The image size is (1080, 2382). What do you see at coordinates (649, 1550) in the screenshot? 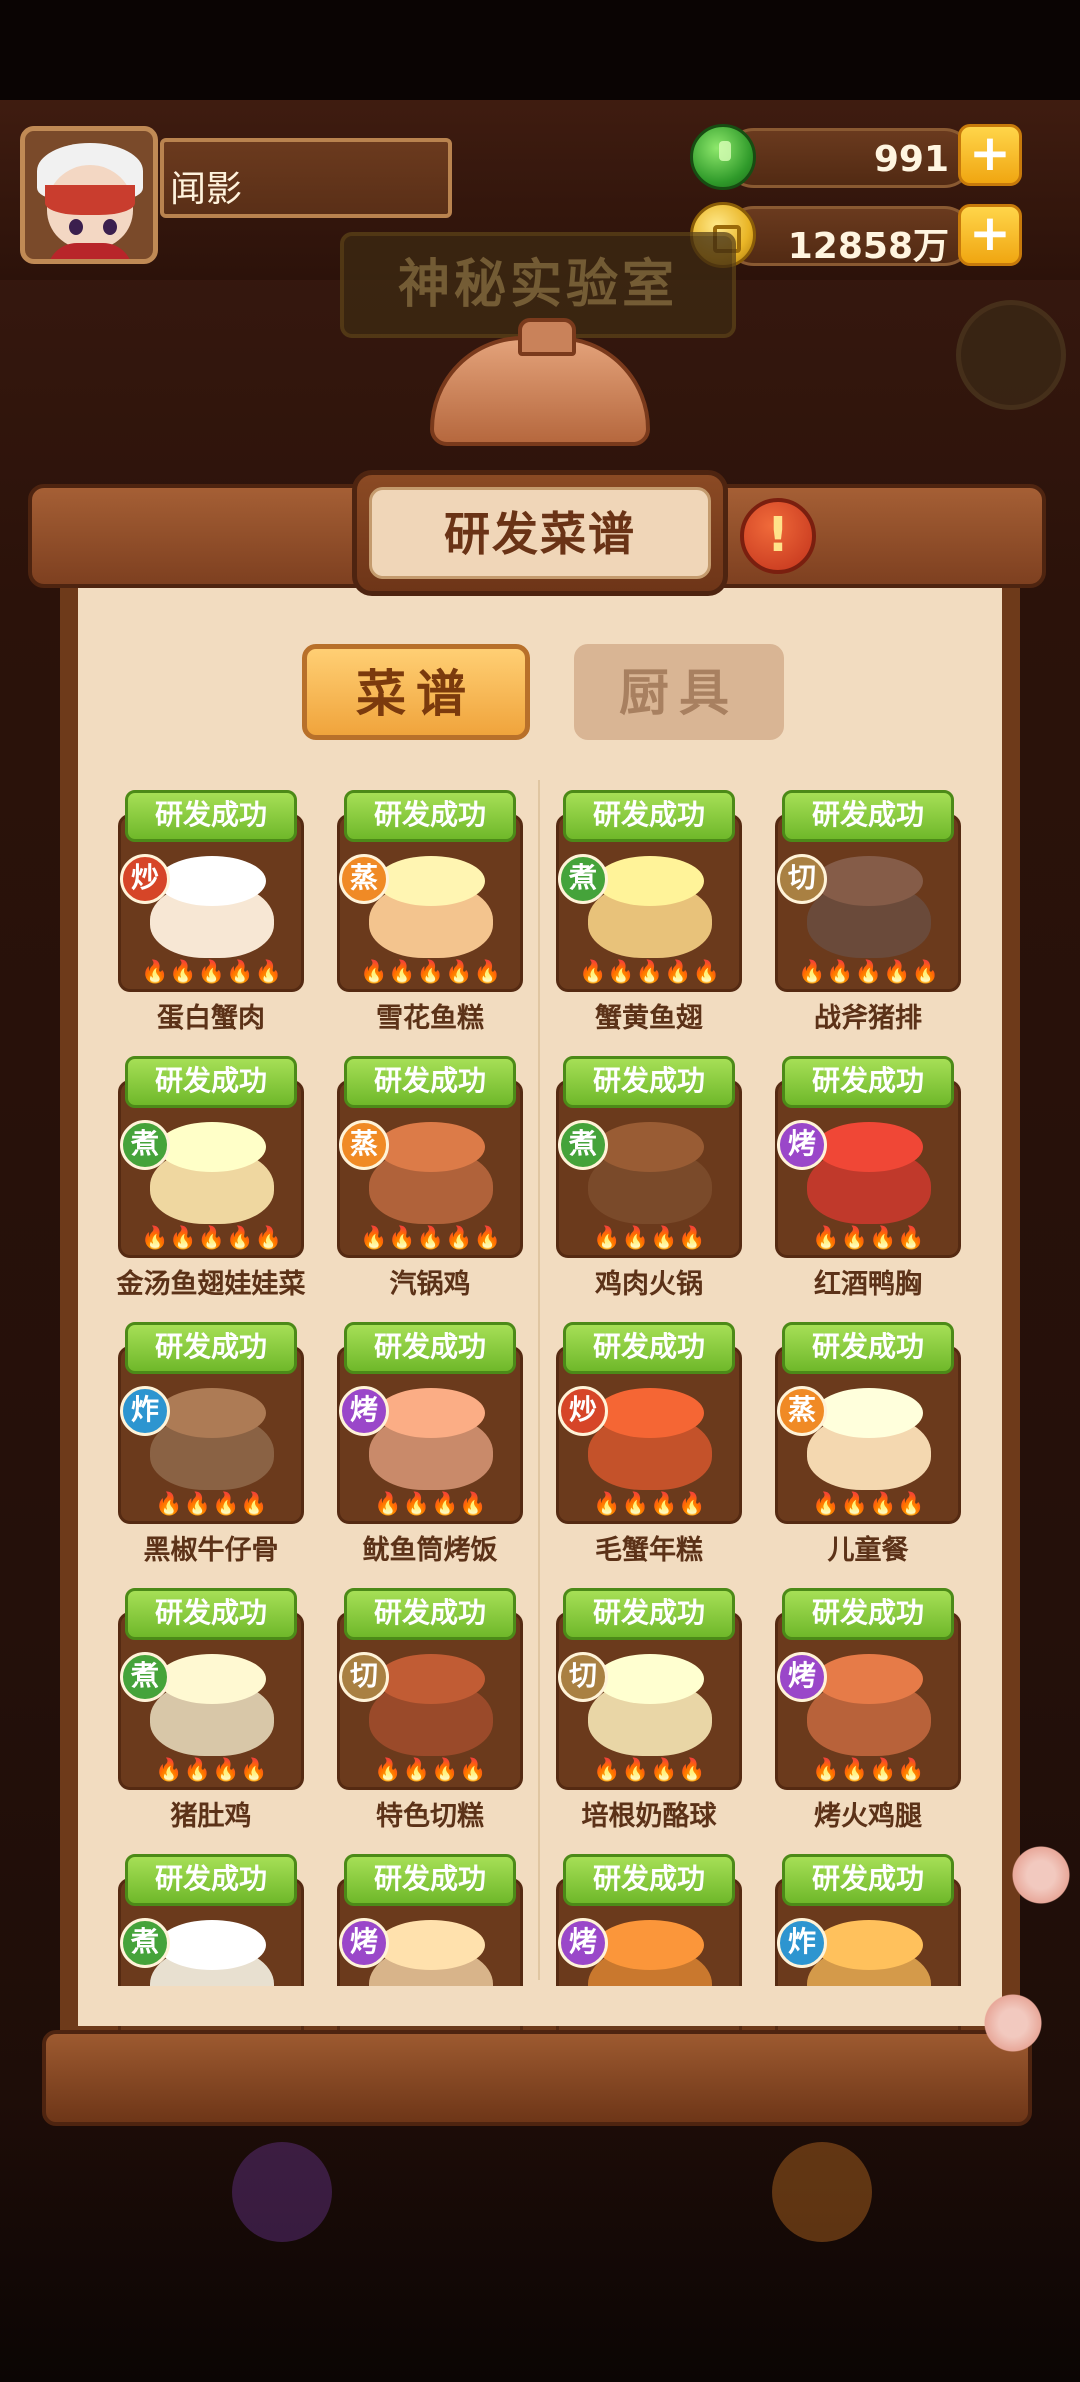
I see `recipe-name: 毛蟹年糕` at bounding box center [649, 1550].